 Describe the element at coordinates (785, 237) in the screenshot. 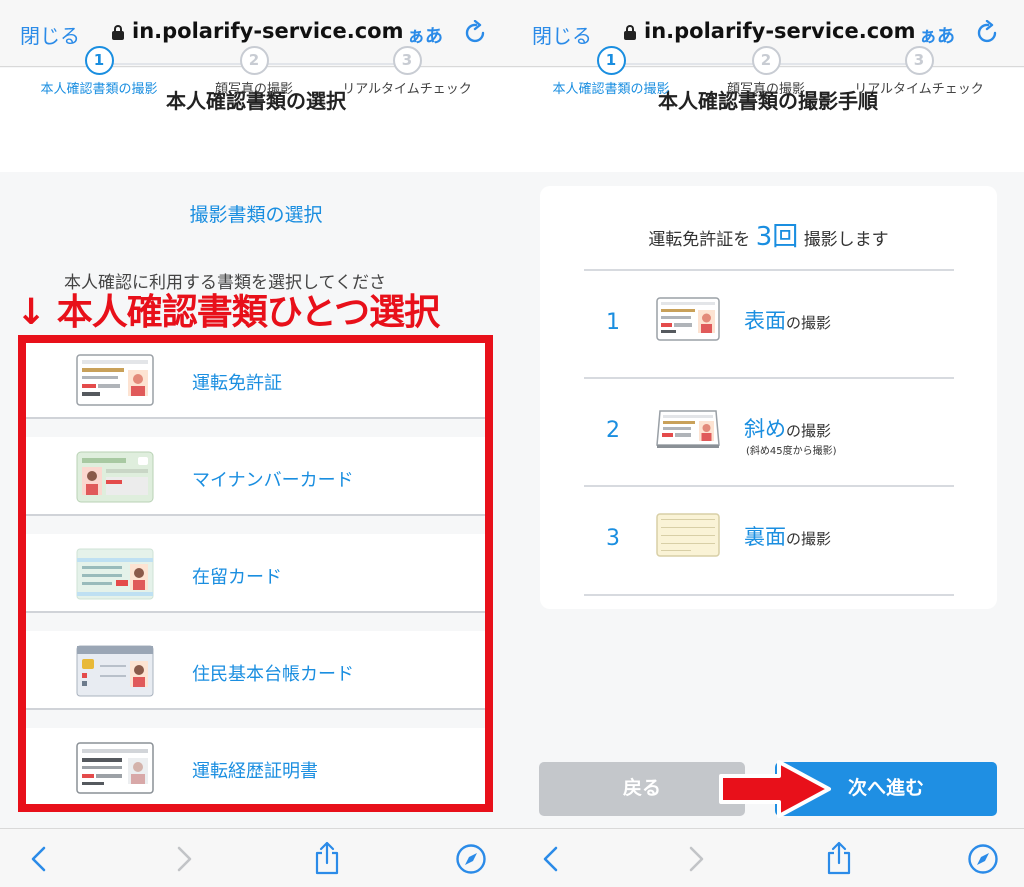

I see `shot-count-unit: 回` at that location.